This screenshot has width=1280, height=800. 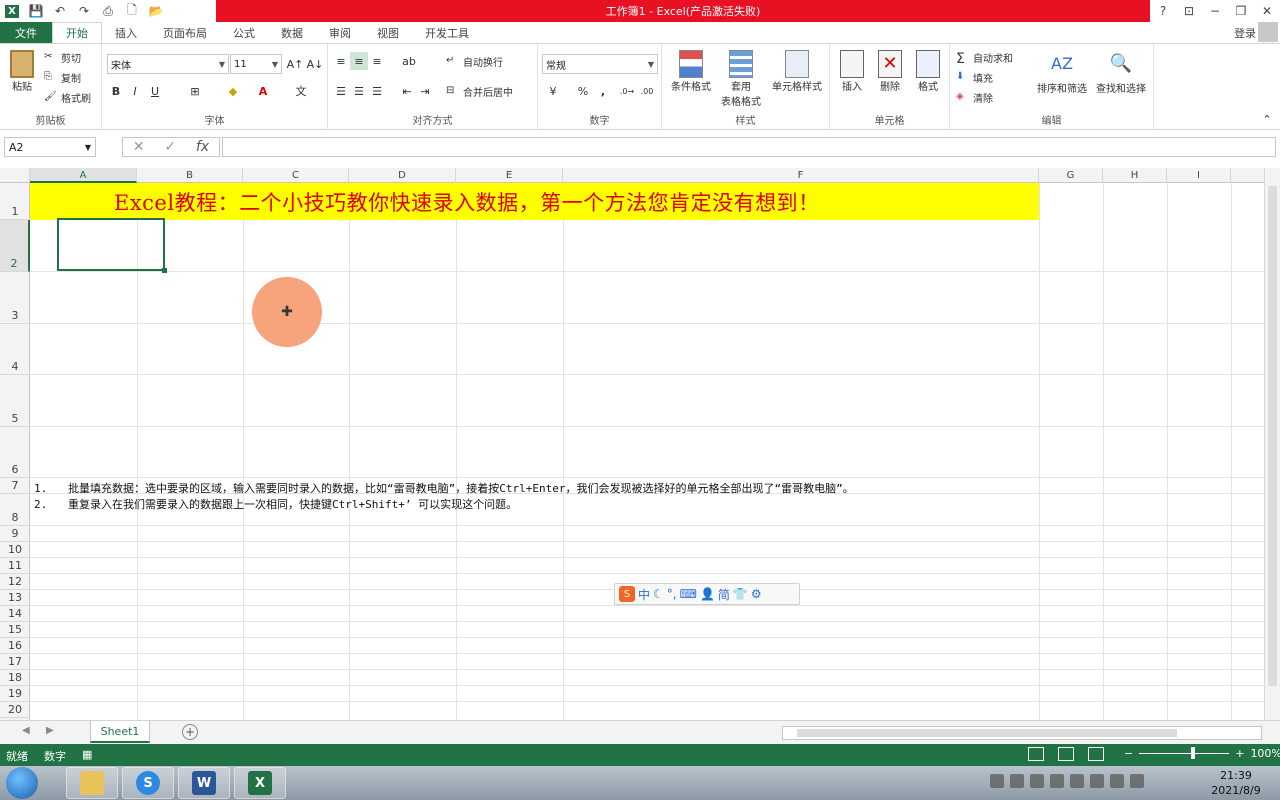 What do you see at coordinates (148, 783) in the screenshot?
I see `taskbar-sogou: S` at bounding box center [148, 783].